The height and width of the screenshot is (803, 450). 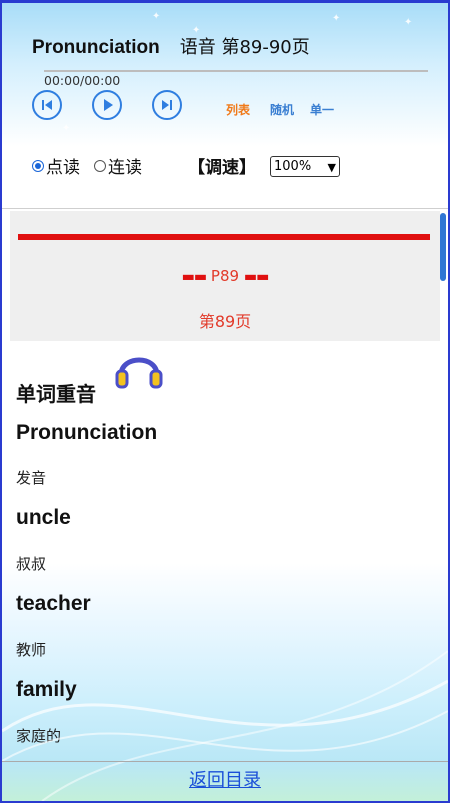 I want to click on radio-point-read-label: 点读, so click(x=63, y=165).